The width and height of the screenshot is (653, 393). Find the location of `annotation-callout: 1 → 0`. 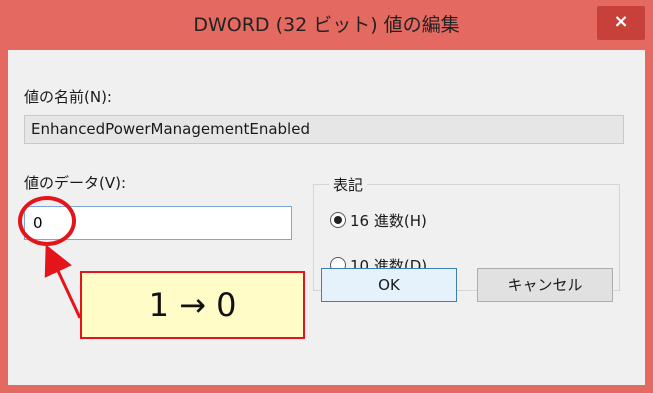

annotation-callout: 1 → 0 is located at coordinates (192, 305).